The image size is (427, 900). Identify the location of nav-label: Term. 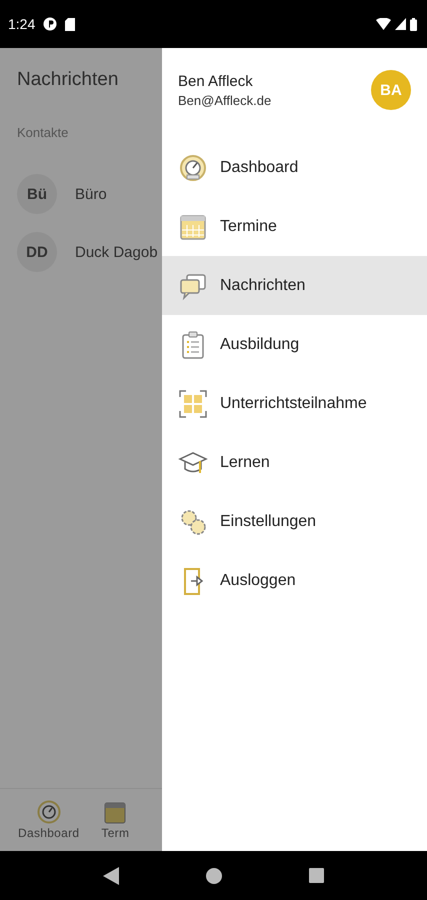
(115, 833).